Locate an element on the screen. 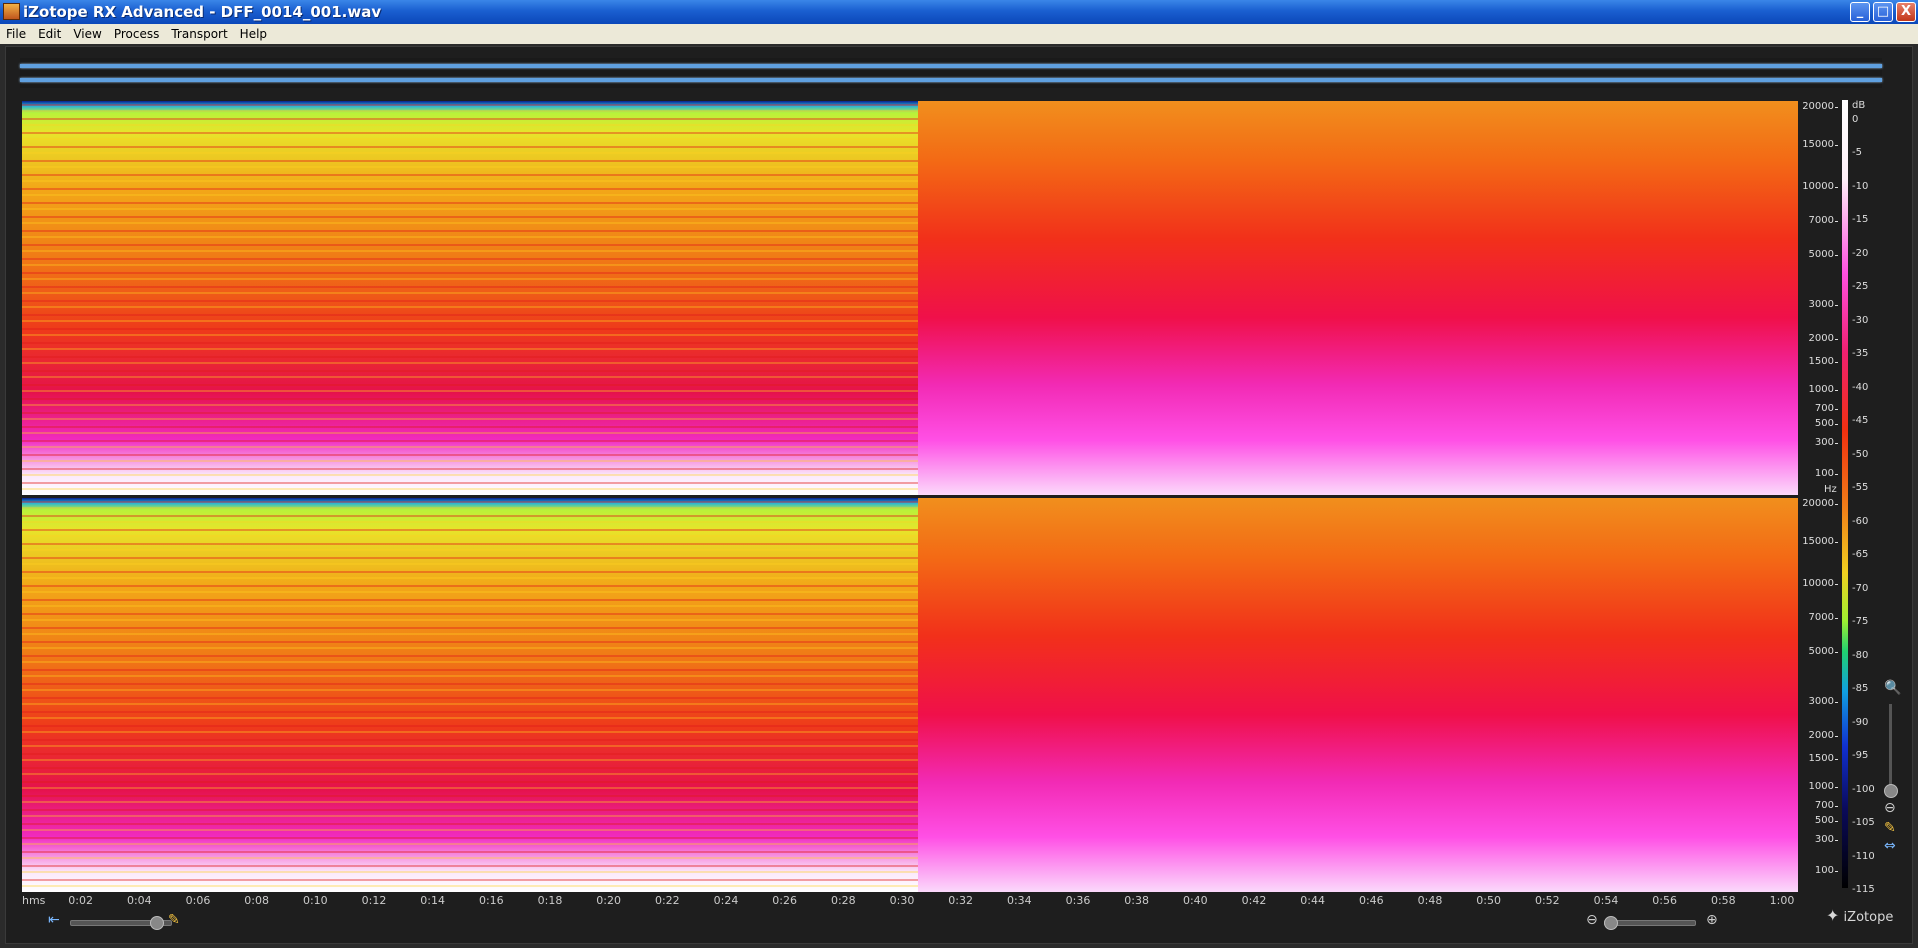  time-tick-label: 0:32 is located at coordinates (961, 900).